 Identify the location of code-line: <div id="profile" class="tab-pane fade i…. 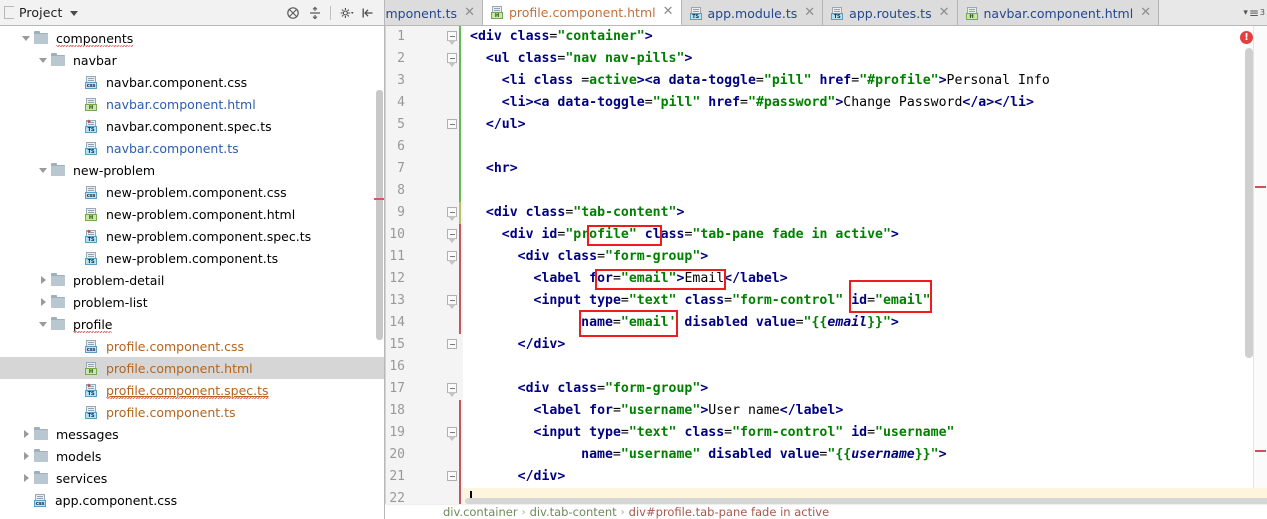
(865, 235).